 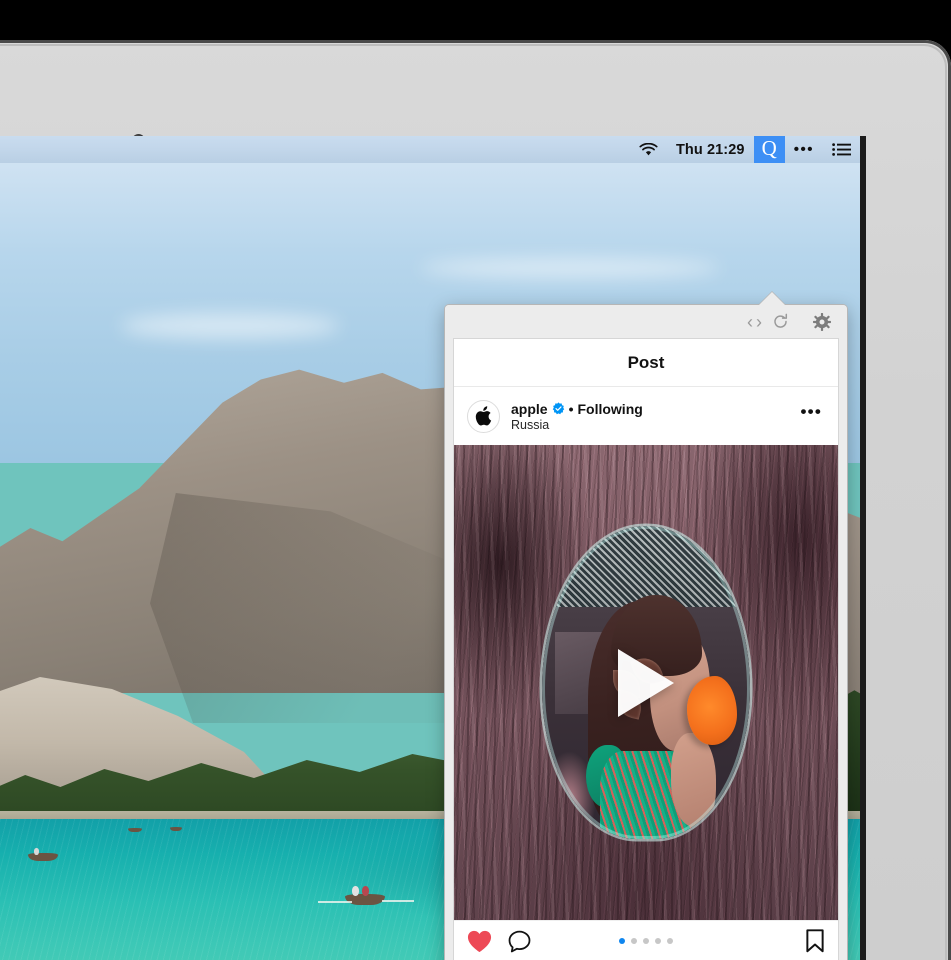 I want to click on post-location: Russia, so click(x=649, y=425).